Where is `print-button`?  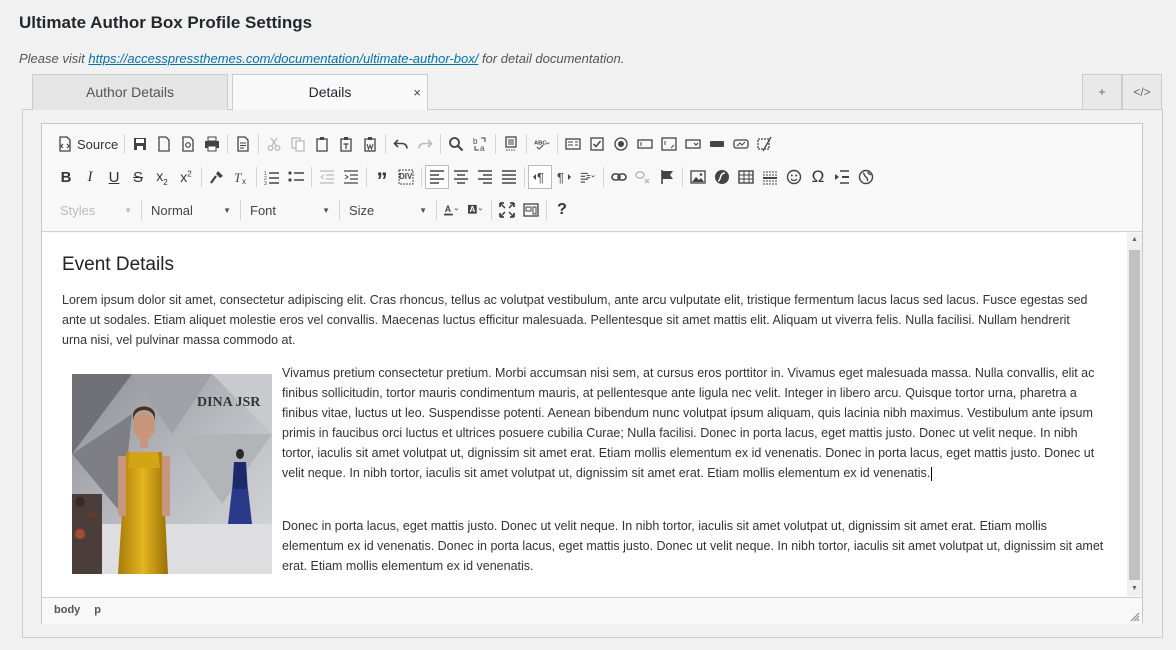 print-button is located at coordinates (212, 144).